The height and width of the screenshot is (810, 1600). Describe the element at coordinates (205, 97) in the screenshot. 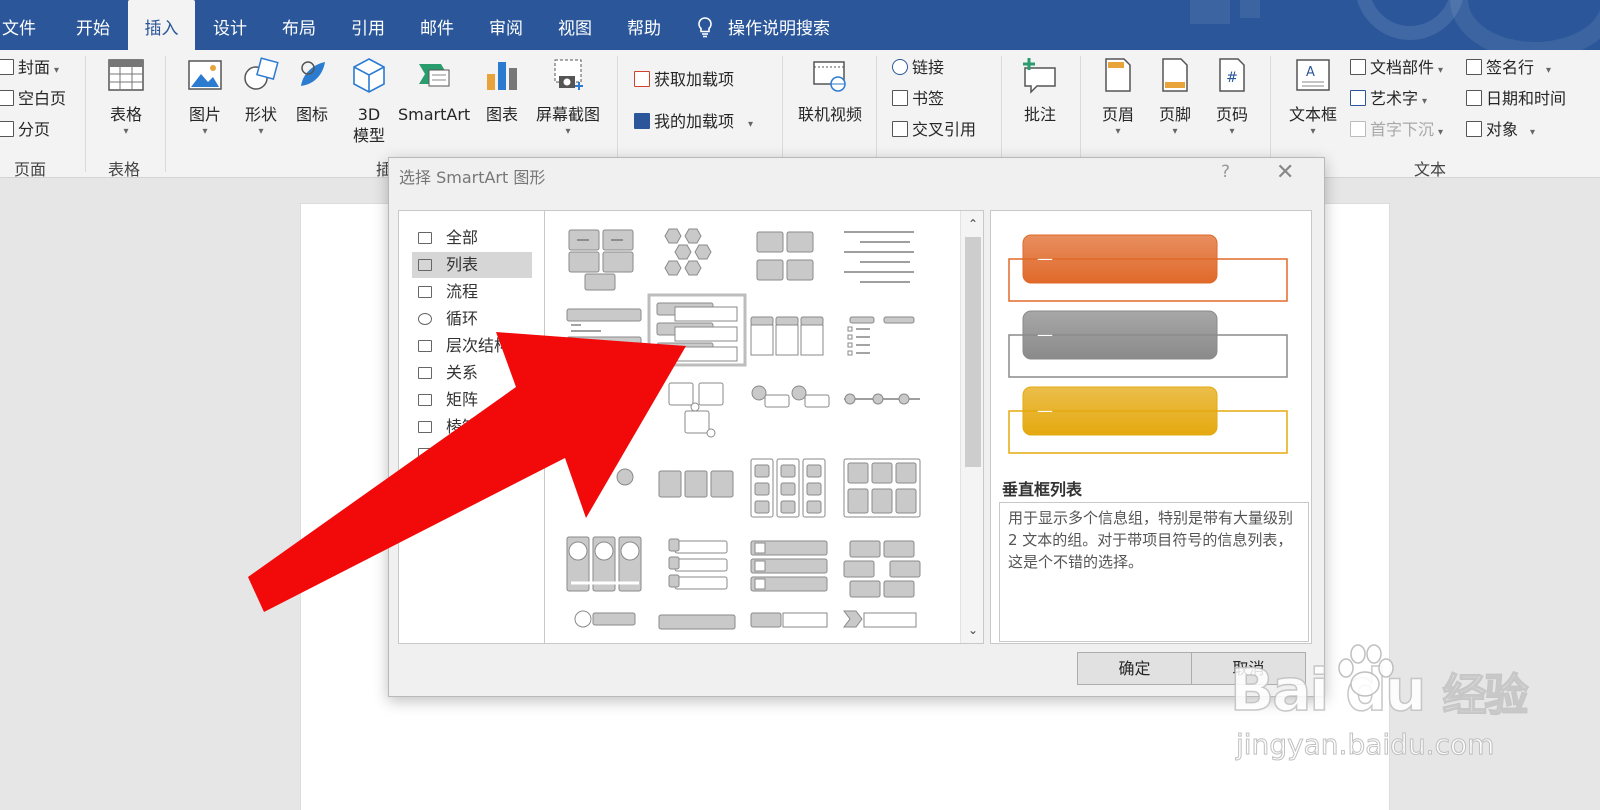

I see `picture-button: 图片 ▾` at that location.